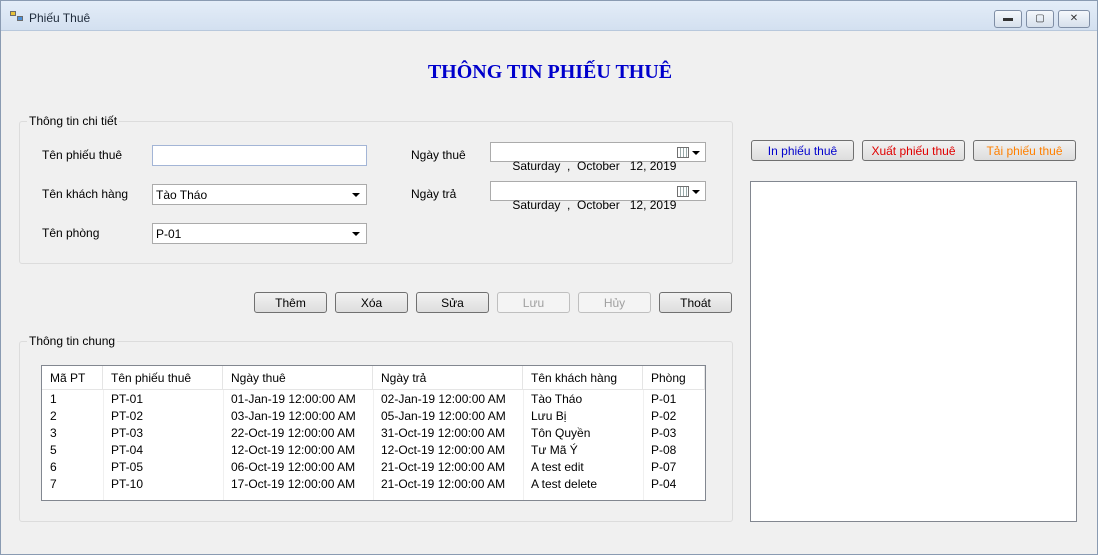 Image resolution: width=1098 pixels, height=555 pixels. Describe the element at coordinates (695, 302) in the screenshot. I see `thoat-button: Thoát` at that location.